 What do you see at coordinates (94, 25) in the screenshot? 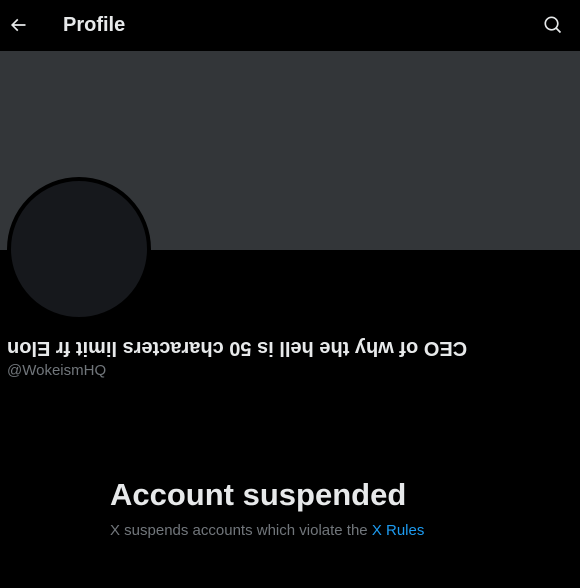
I see `page-title: Profile` at bounding box center [94, 25].